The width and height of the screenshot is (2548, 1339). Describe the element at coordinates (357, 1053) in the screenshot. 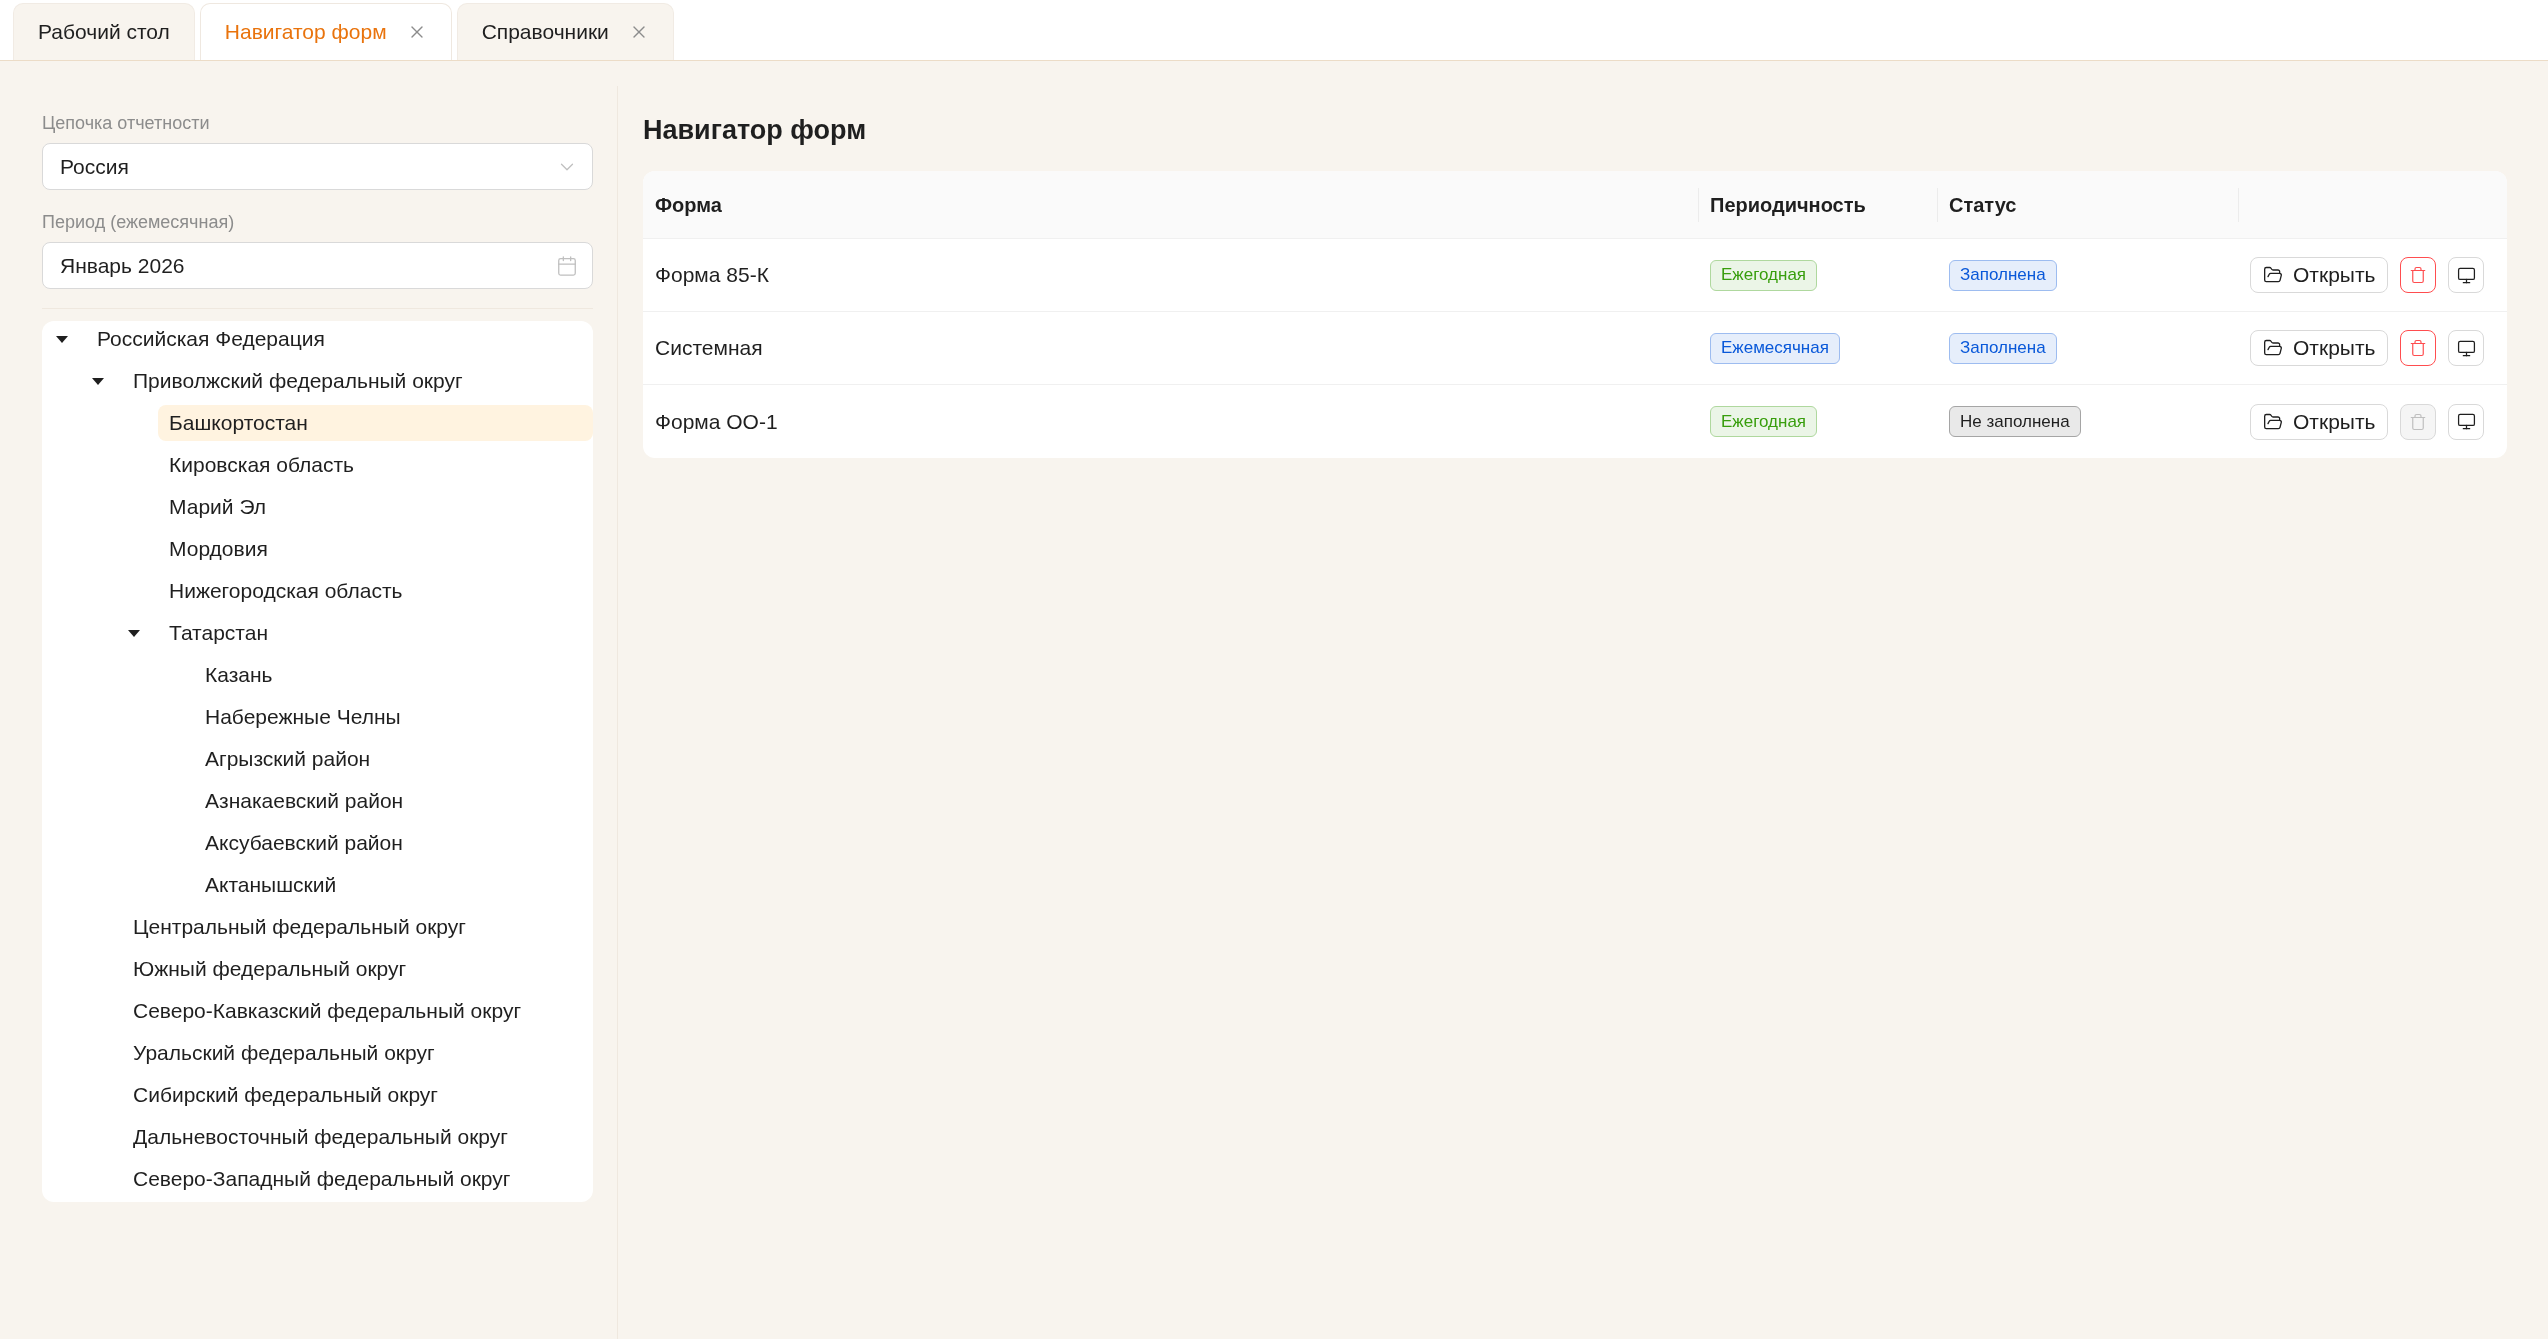

I see `tree-item: Уральский федеральный округ` at that location.